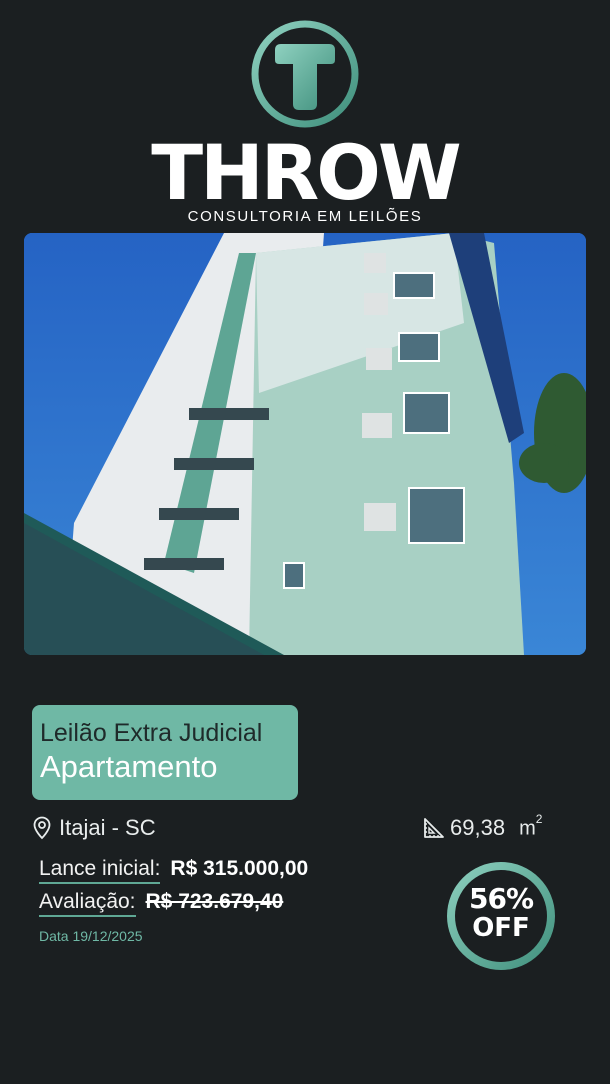 This screenshot has width=610, height=1084. I want to click on auction-type-box: Leilão Extra Judicial Apartamento, so click(165, 752).